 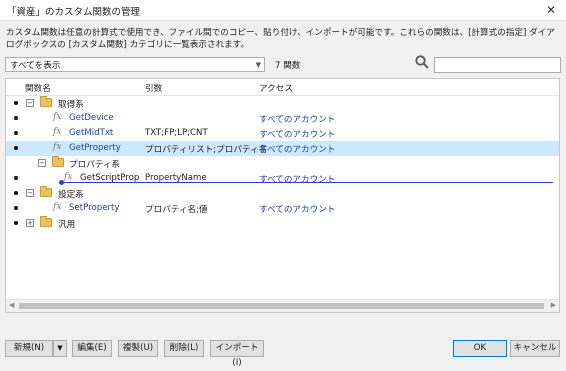 What do you see at coordinates (535, 348) in the screenshot?
I see `cancel-button: キャンセル` at bounding box center [535, 348].